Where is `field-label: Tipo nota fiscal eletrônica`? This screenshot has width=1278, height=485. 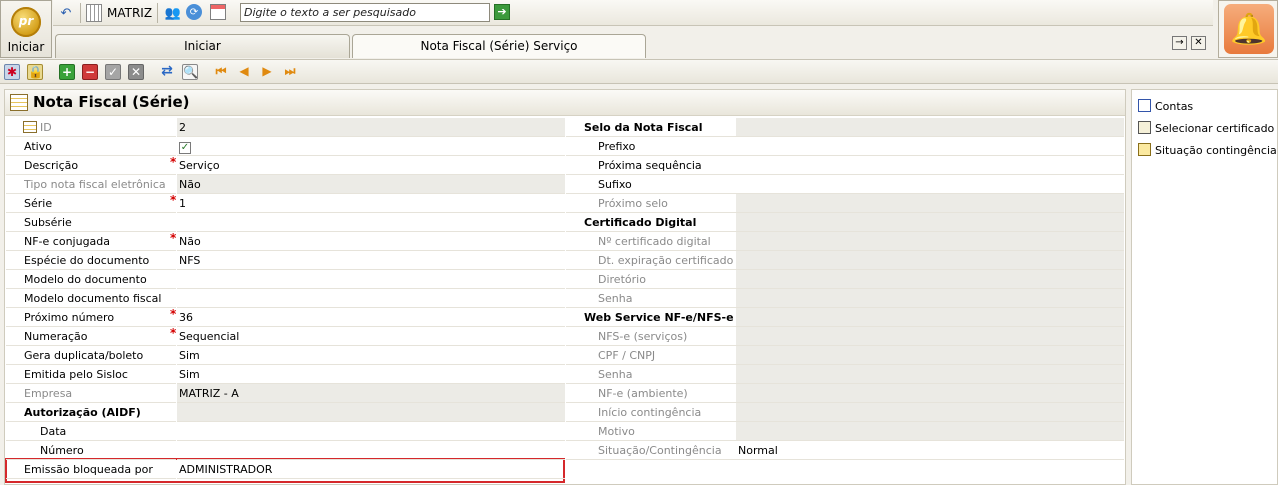
field-label: Tipo nota fiscal eletrônica is located at coordinates (95, 184).